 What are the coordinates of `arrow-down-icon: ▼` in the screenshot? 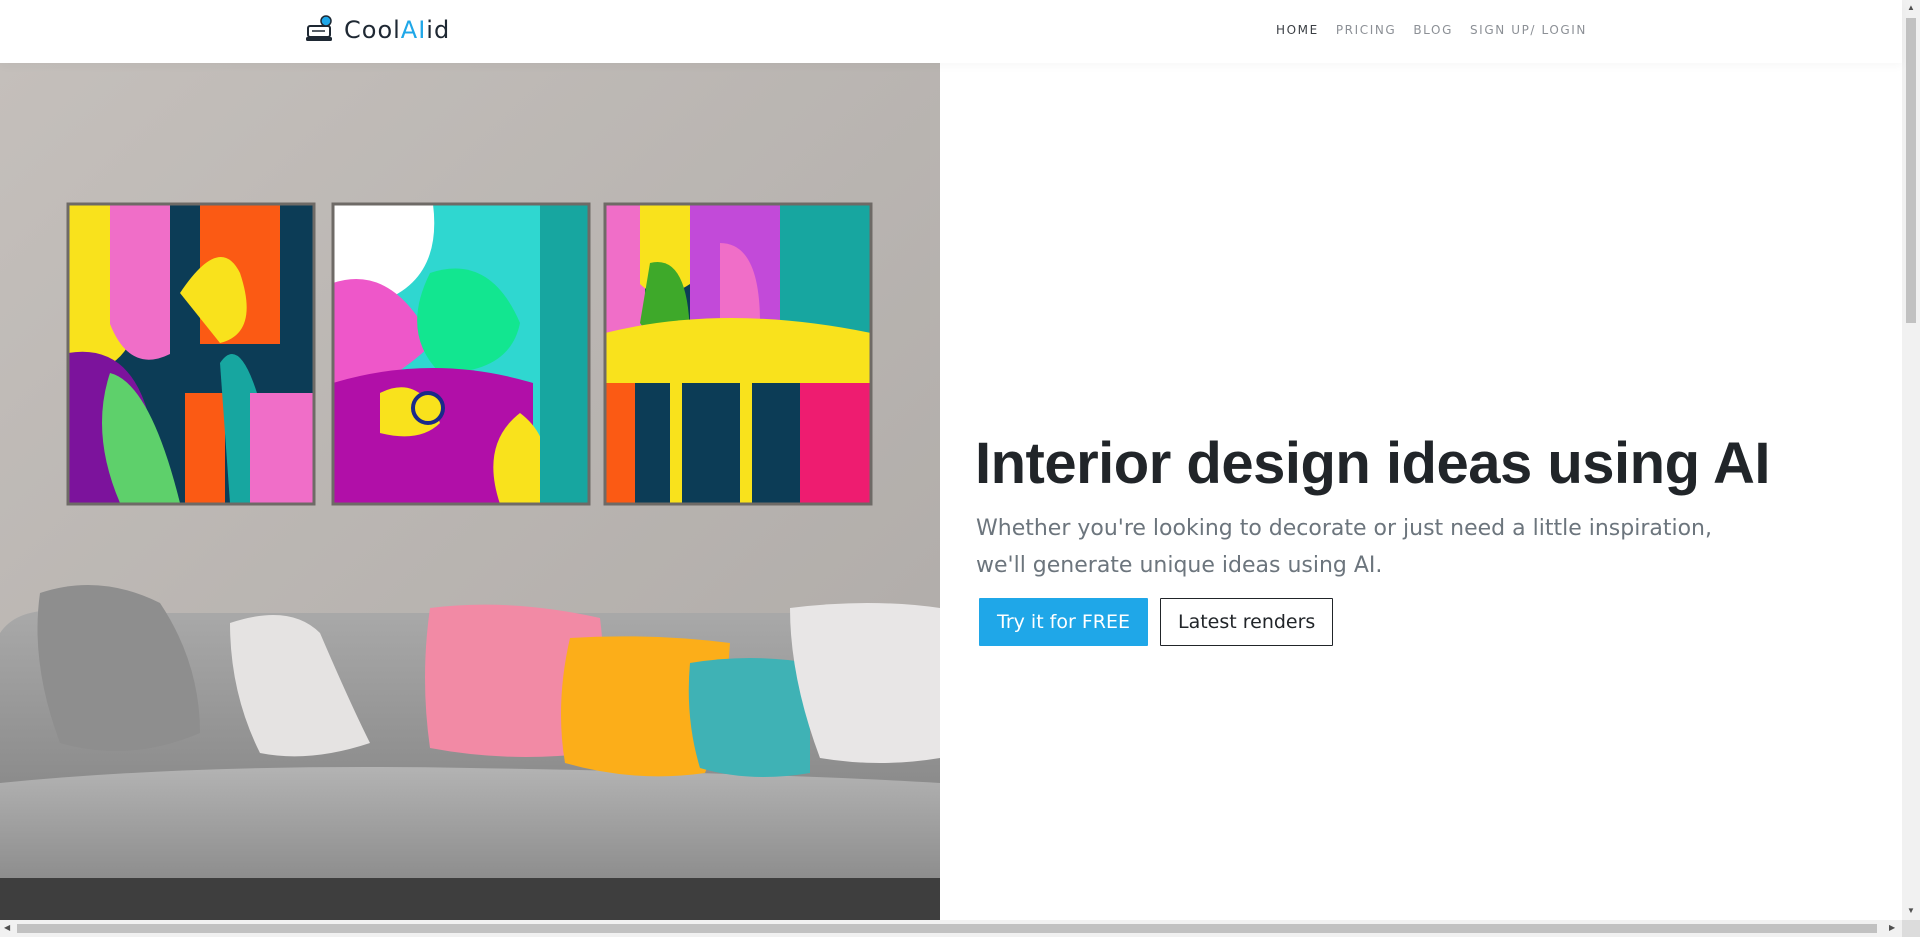 It's located at (1911, 911).